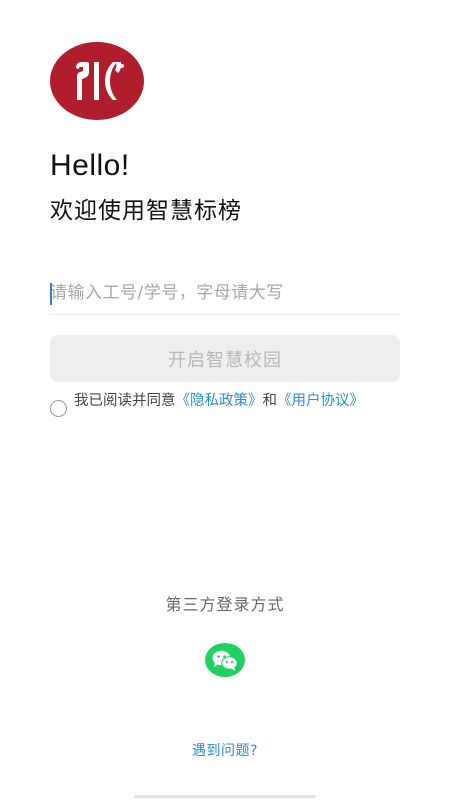  Describe the element at coordinates (97, 81) in the screenshot. I see `school-emblem-icon` at that location.